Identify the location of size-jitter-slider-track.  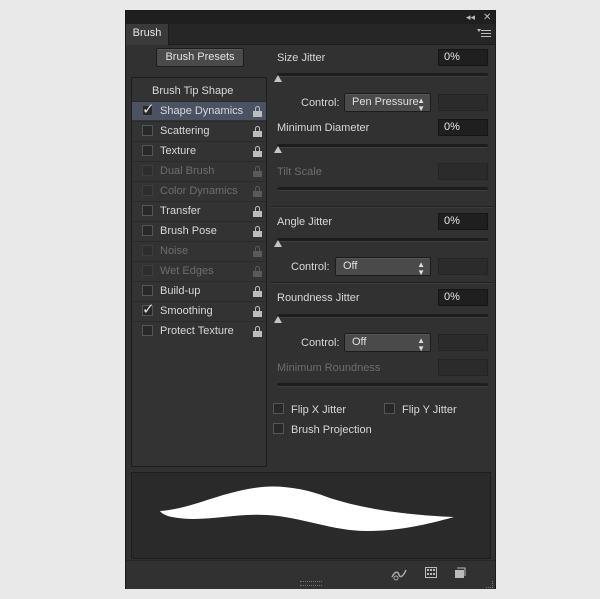
(382, 75).